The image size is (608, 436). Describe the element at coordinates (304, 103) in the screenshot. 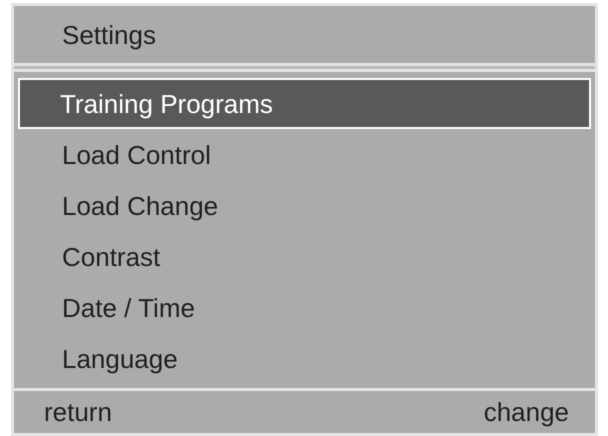

I see `menu-item: Training Programs` at that location.